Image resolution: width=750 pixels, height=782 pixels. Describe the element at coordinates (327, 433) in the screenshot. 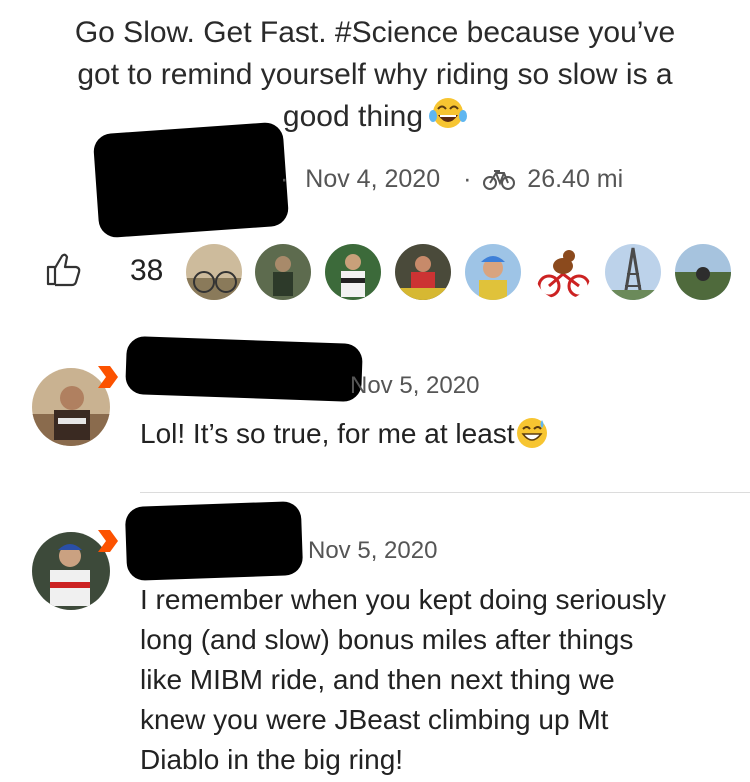

I see `comment-body: Lol! It’s so true, for me at least` at that location.